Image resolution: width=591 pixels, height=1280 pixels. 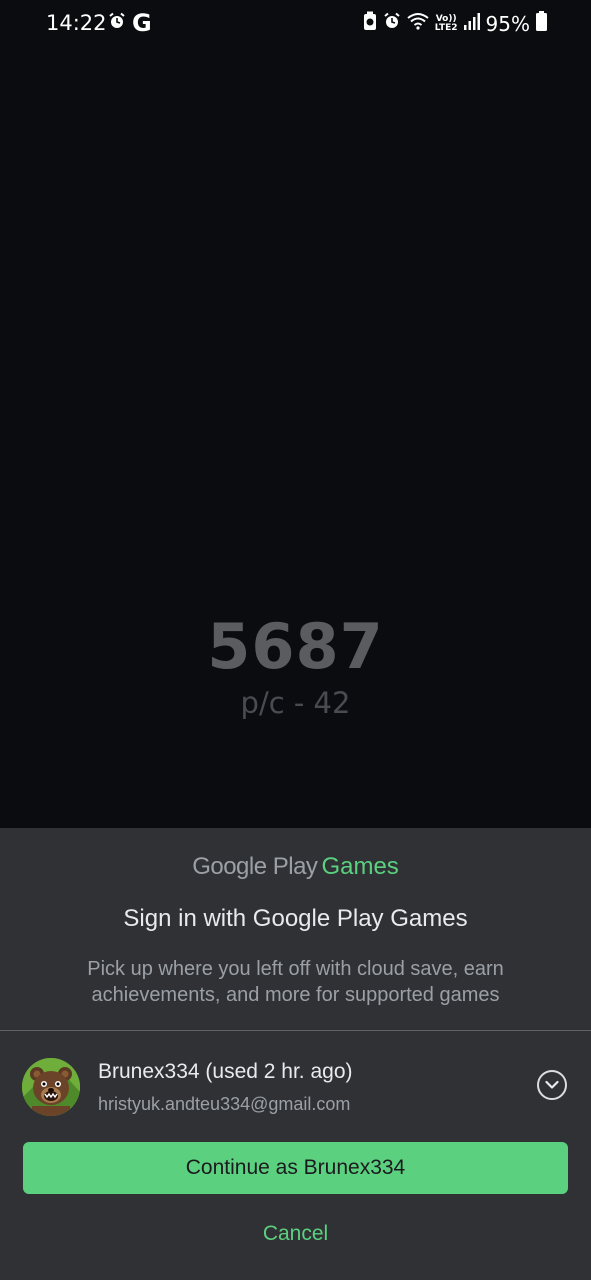 I want to click on sheet-title: Sign in with Google Play Games, so click(x=295, y=918).